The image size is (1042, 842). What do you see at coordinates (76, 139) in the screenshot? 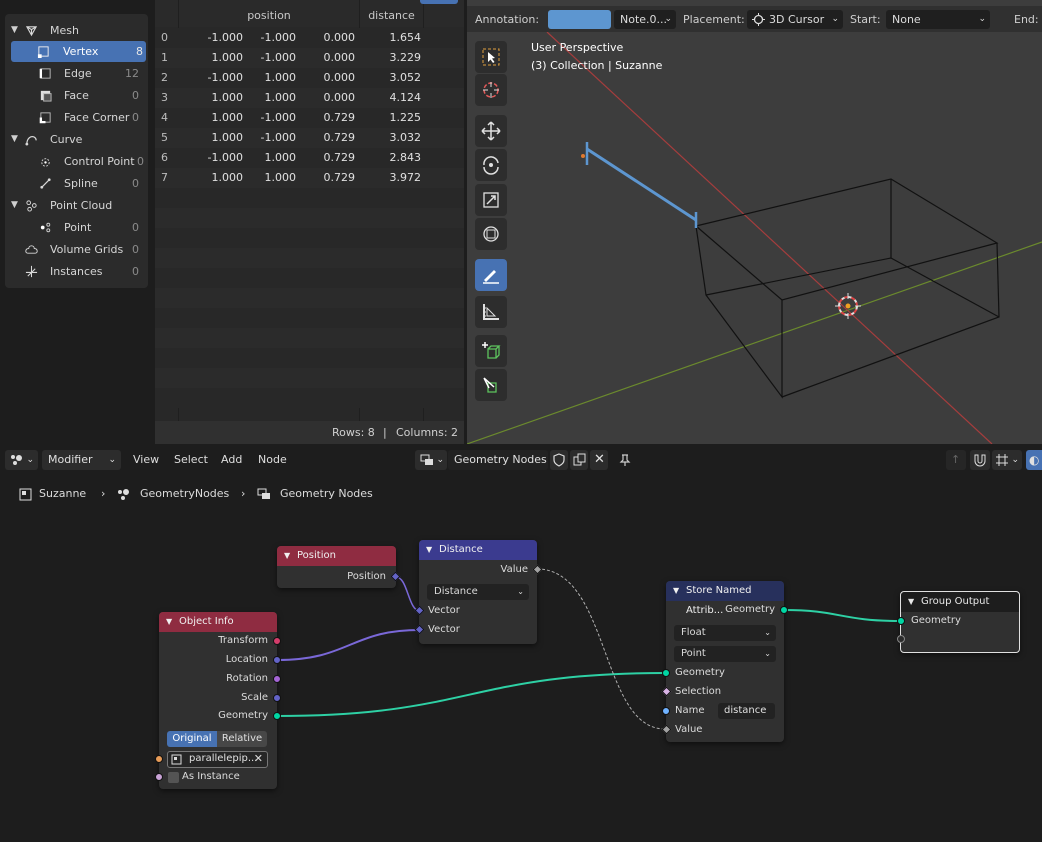
I see `tree-item-curve: ▼ Curve` at bounding box center [76, 139].